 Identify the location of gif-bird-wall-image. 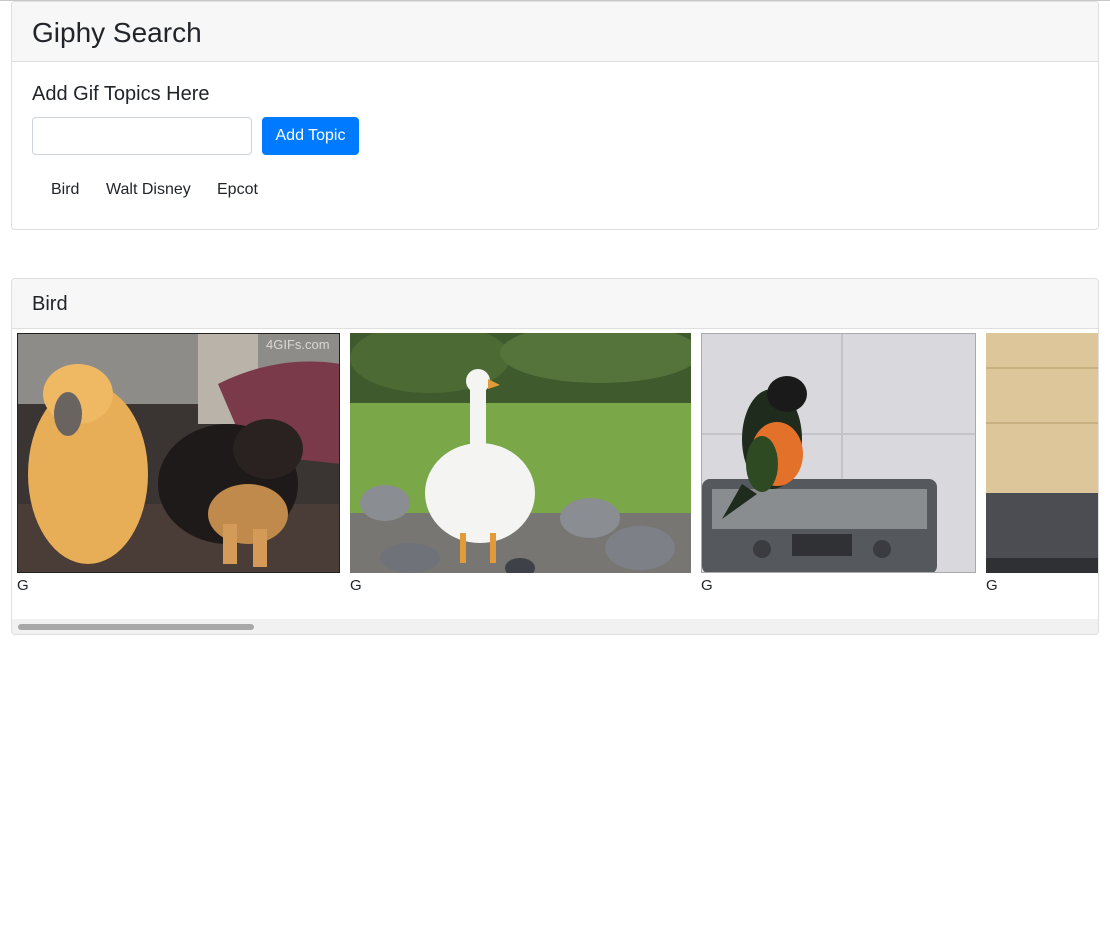
(1042, 453).